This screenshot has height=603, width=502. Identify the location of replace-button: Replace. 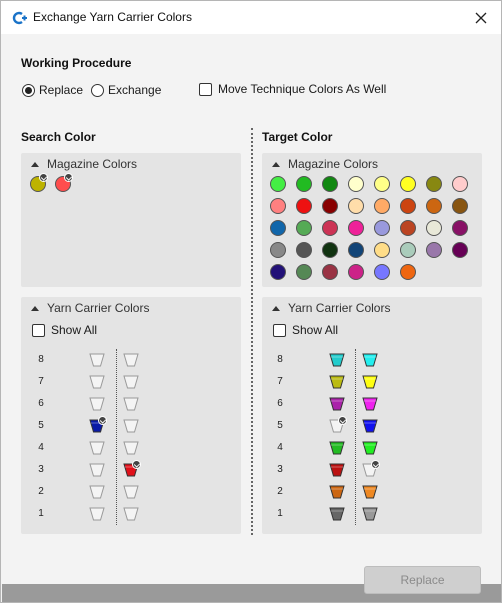
(422, 580).